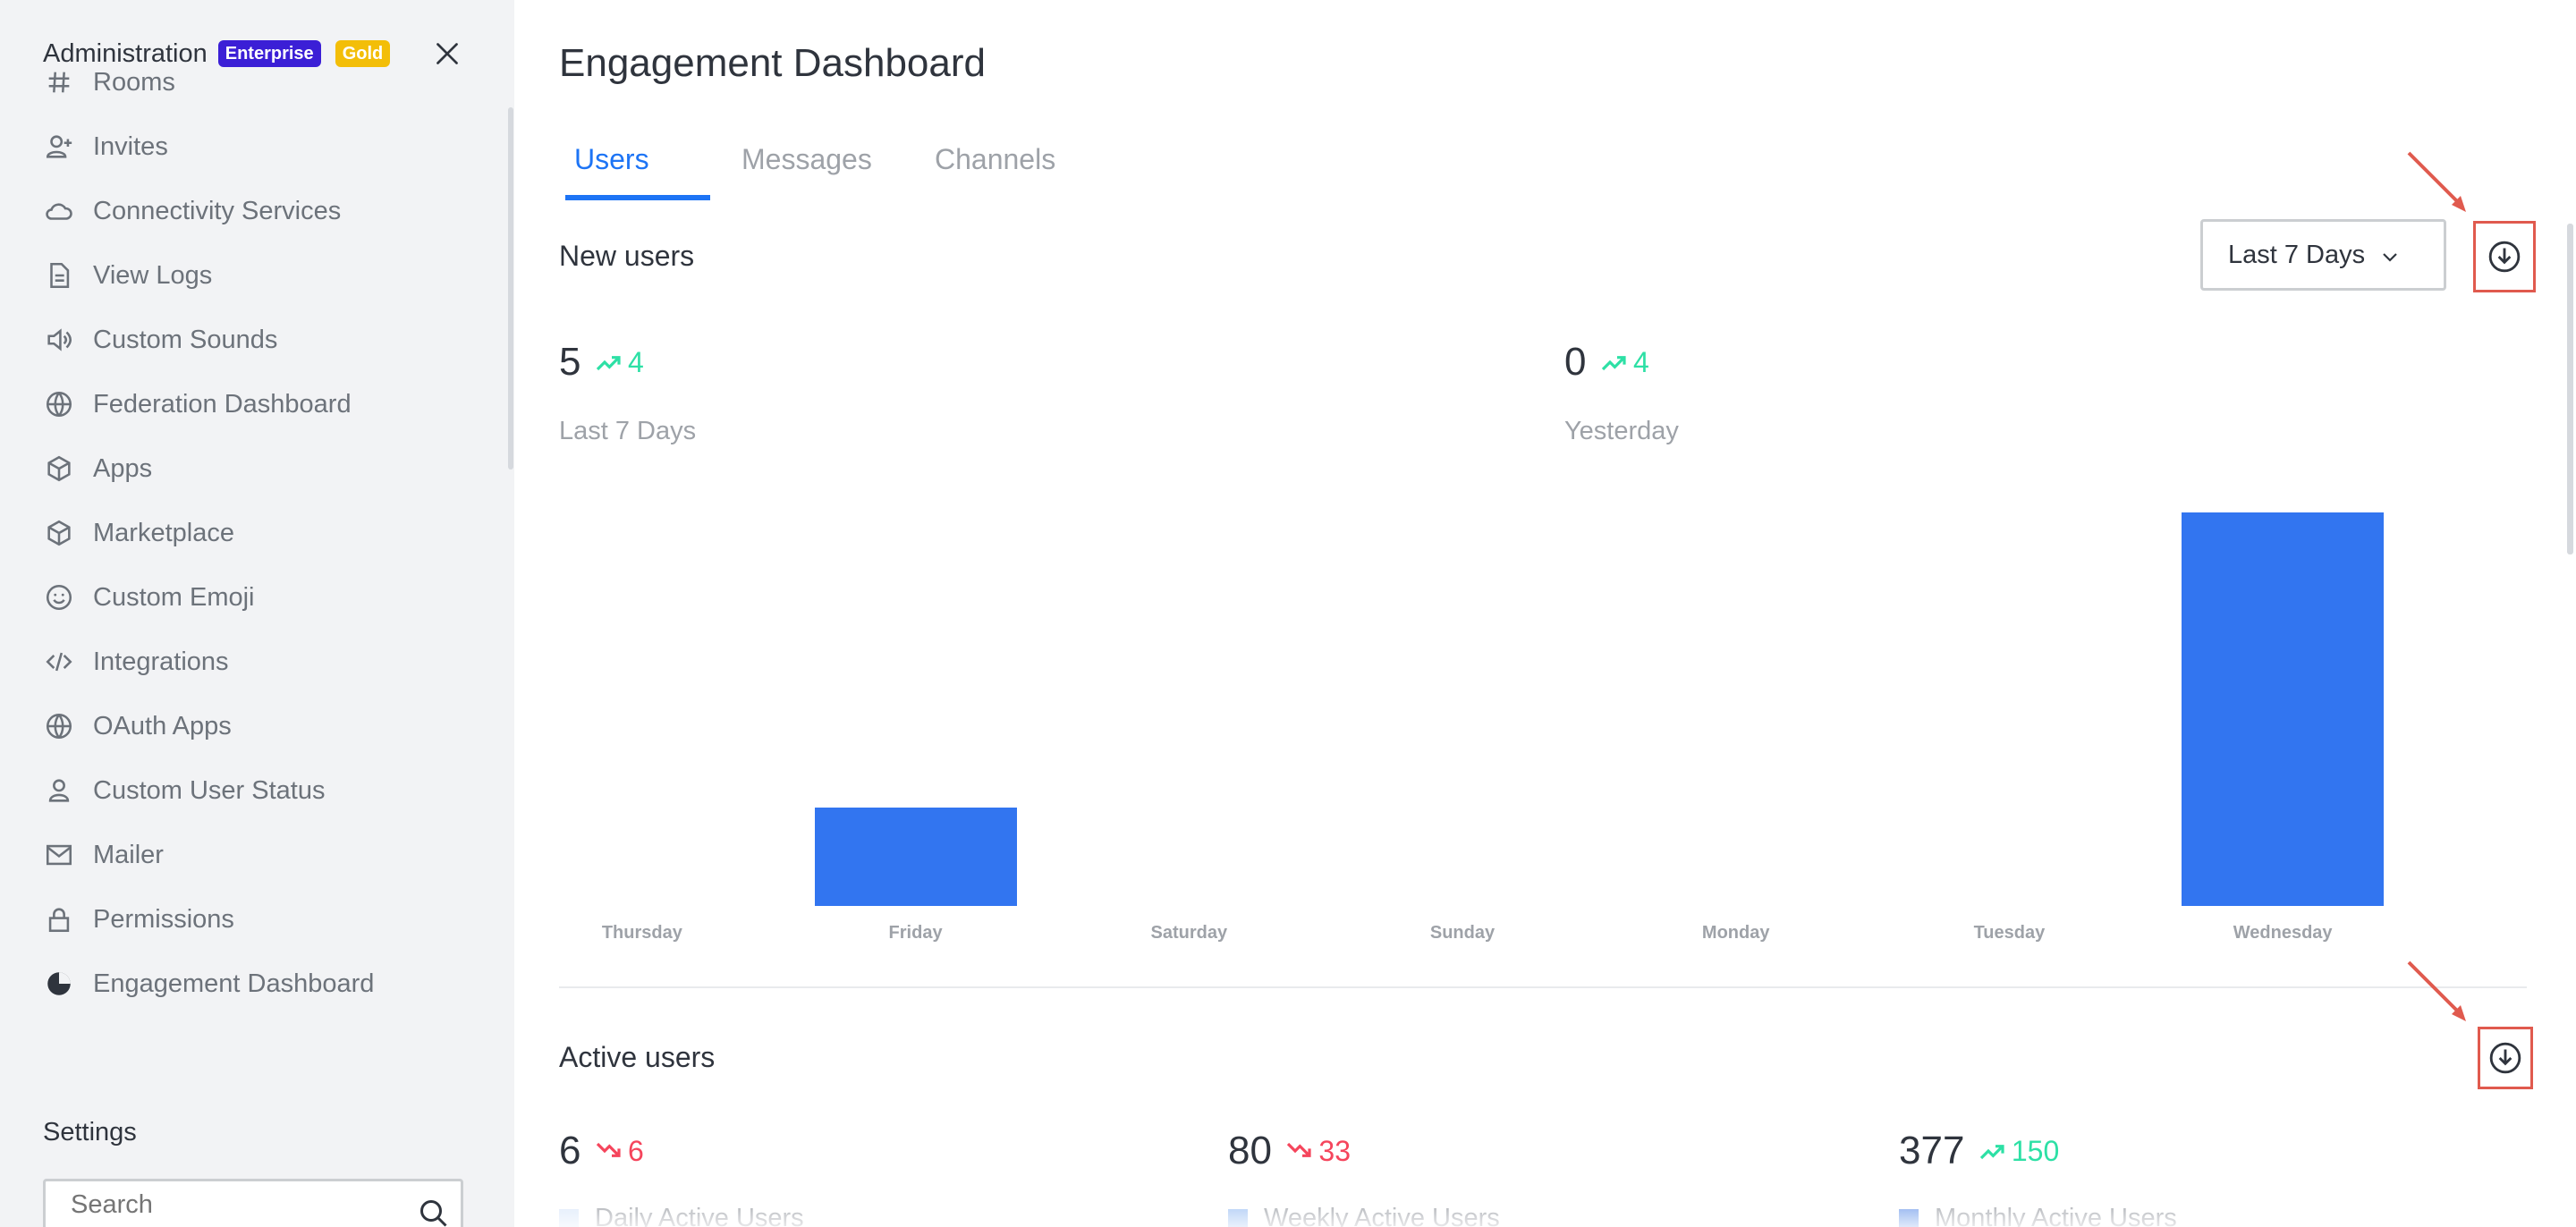 The height and width of the screenshot is (1227, 2576). What do you see at coordinates (59, 597) in the screenshot?
I see `emoji-icon` at bounding box center [59, 597].